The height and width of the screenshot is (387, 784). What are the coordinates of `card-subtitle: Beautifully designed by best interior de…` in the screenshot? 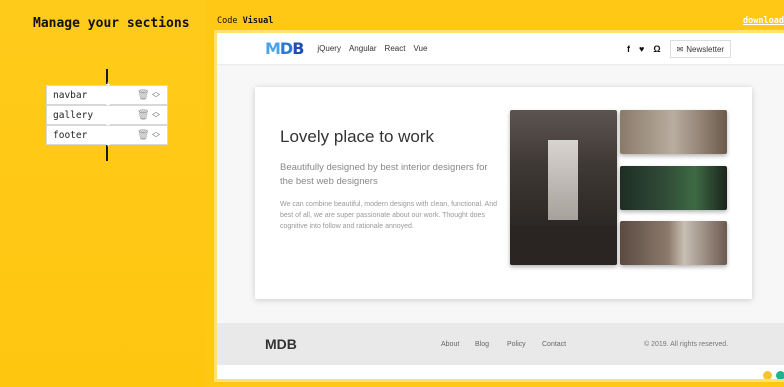 It's located at (384, 174).